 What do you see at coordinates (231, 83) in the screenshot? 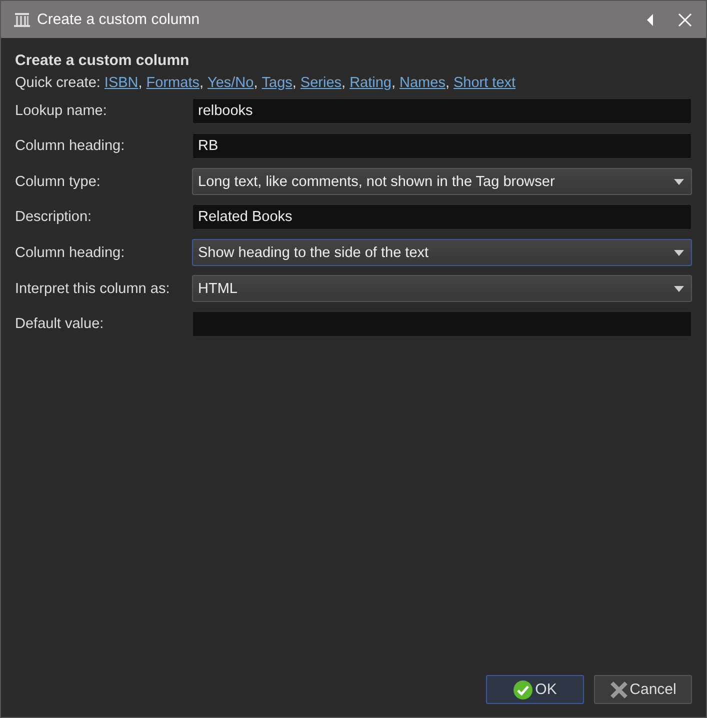
I see `quick-create-link: Yes/No` at bounding box center [231, 83].